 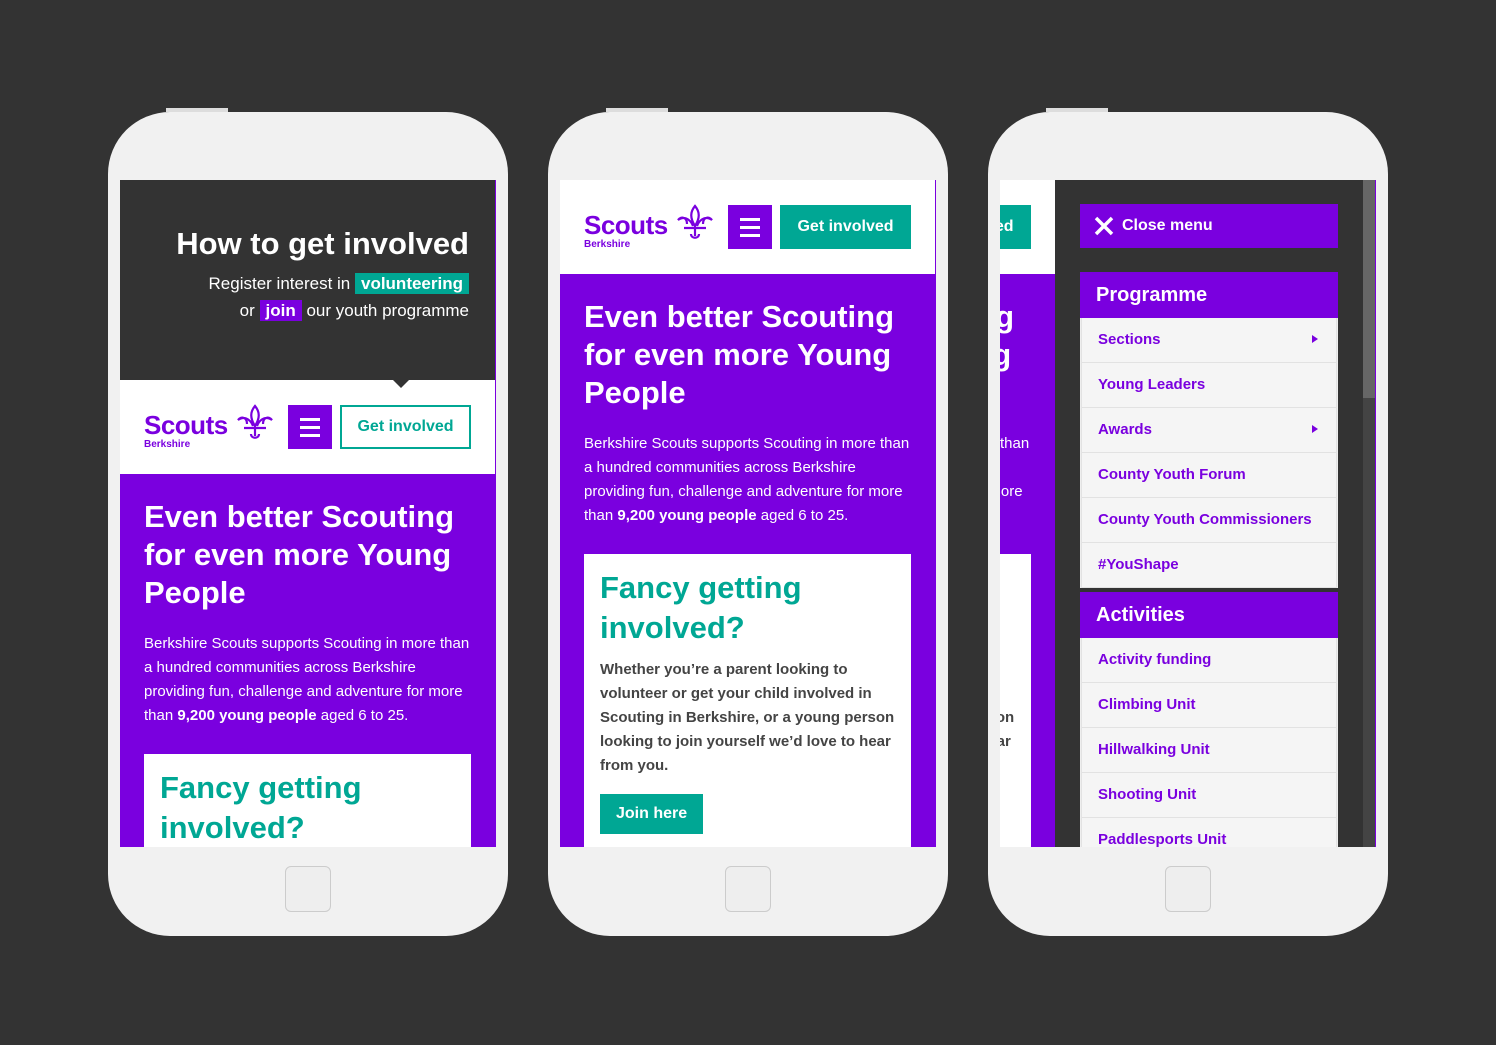 I want to click on close-icon, so click(x=1104, y=226).